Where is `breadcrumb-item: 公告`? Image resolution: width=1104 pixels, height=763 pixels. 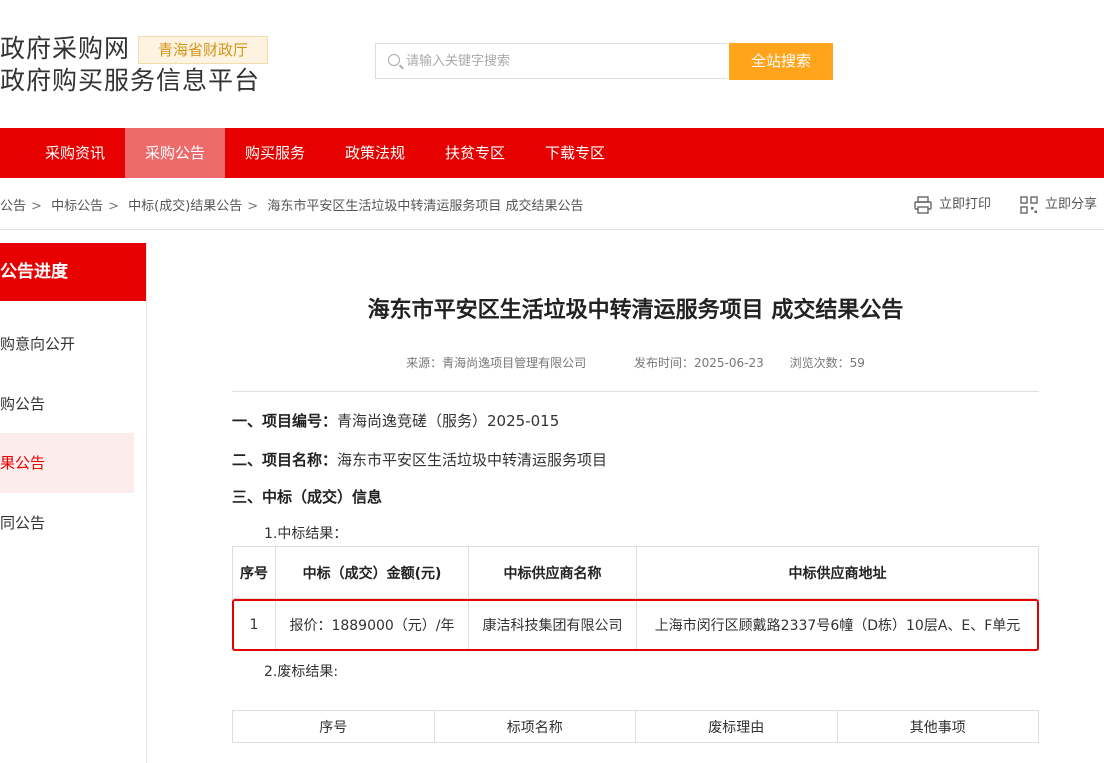
breadcrumb-item: 公告 is located at coordinates (13, 206).